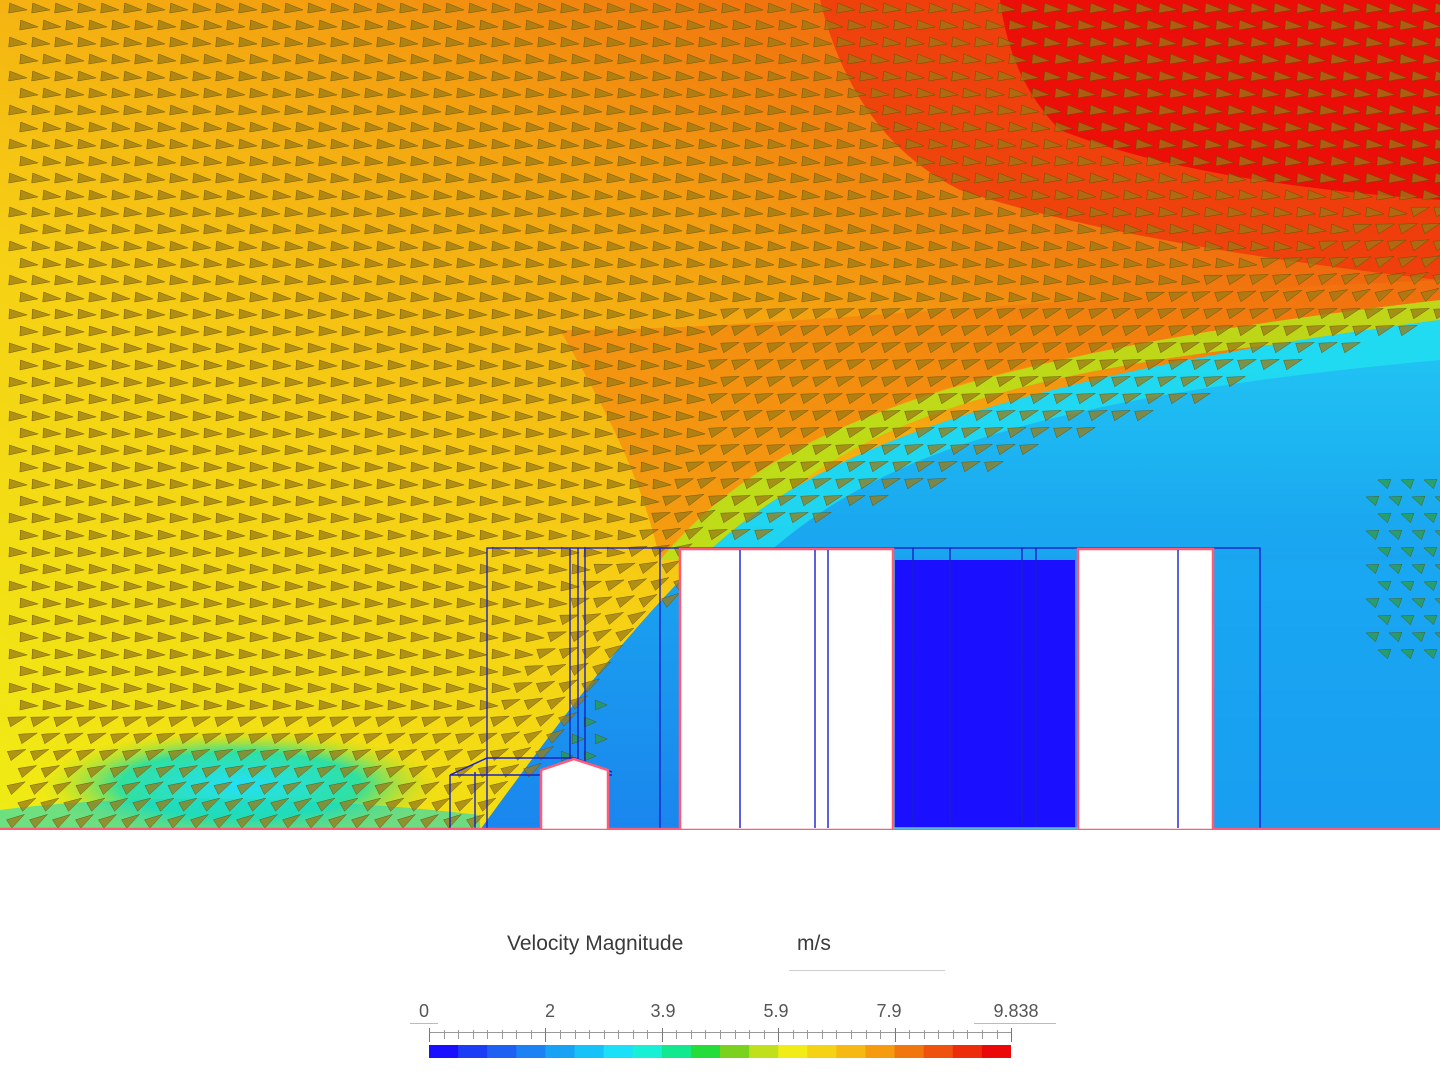 This screenshot has height=1080, width=1440. What do you see at coordinates (424, 1011) in the screenshot?
I see `legend-tick-label: 0` at bounding box center [424, 1011].